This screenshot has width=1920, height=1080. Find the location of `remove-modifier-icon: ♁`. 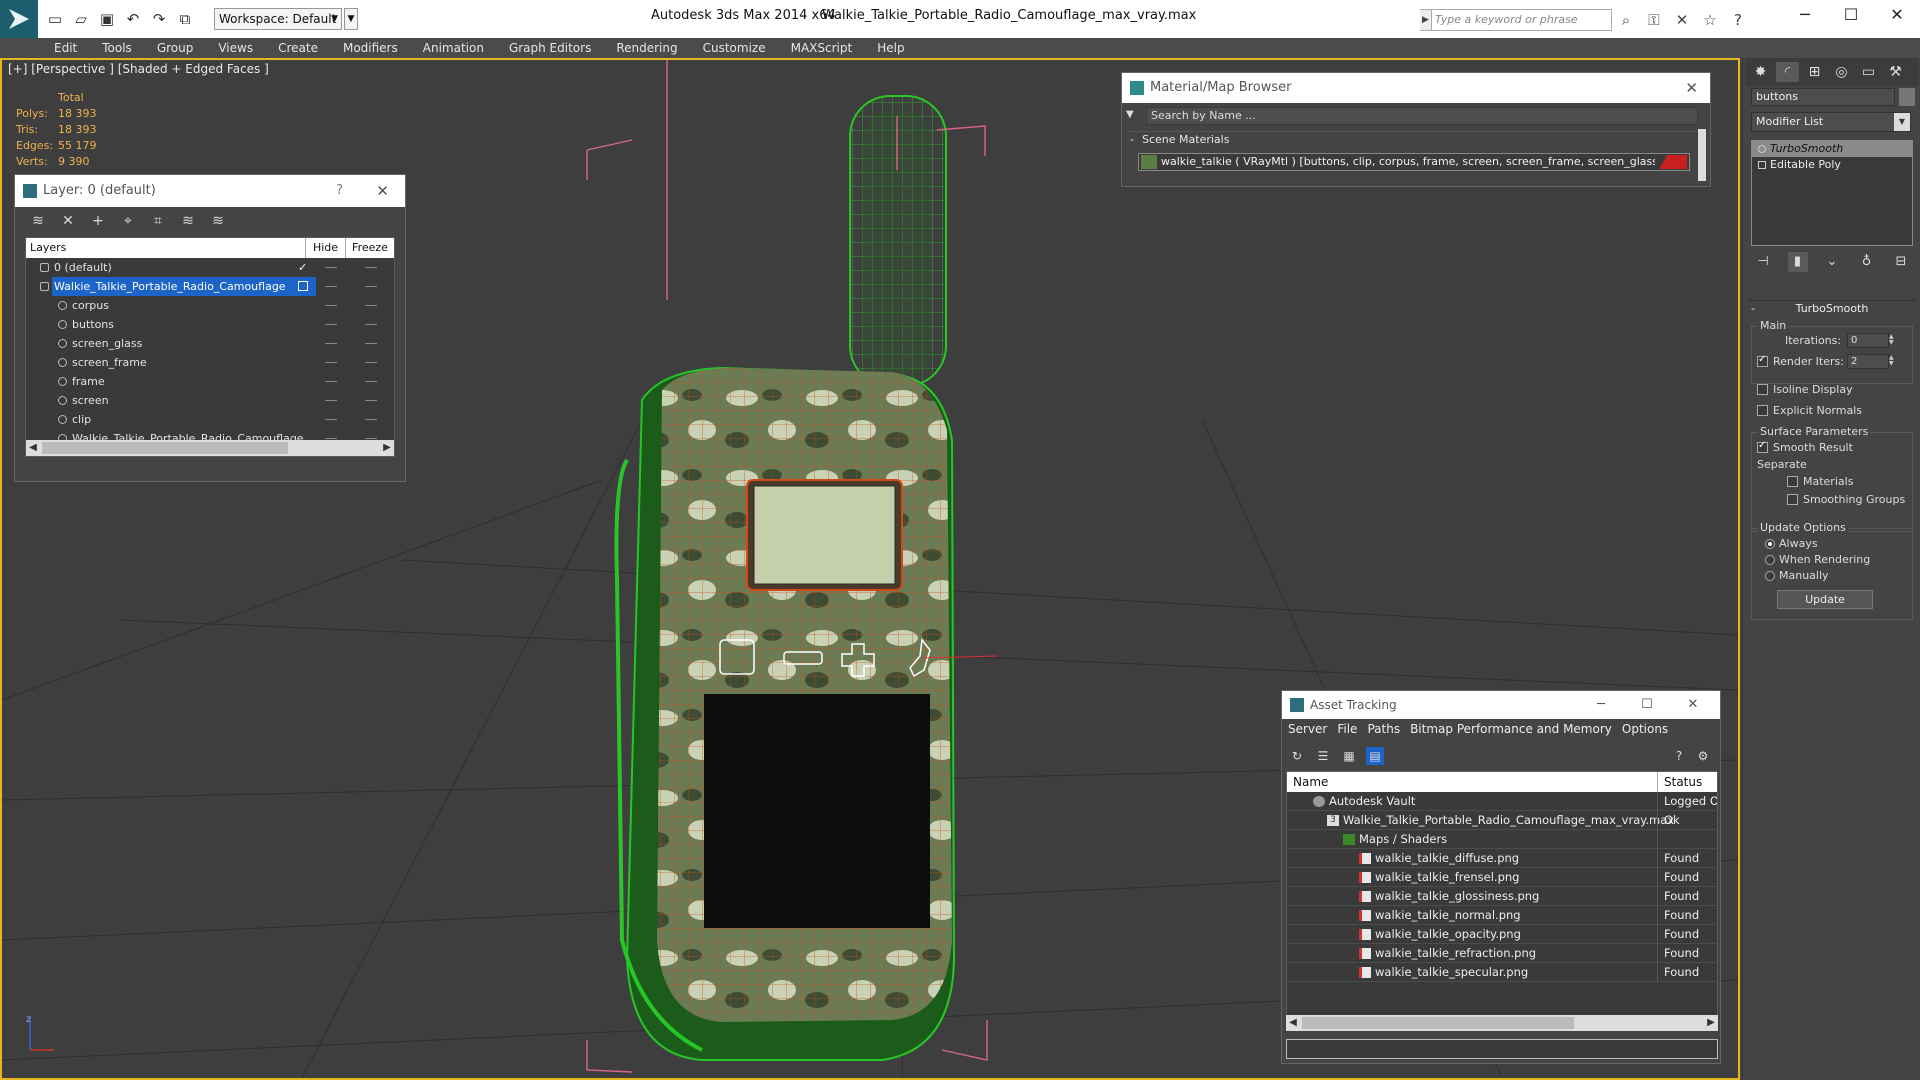

remove-modifier-icon: ♁ is located at coordinates (1867, 262).